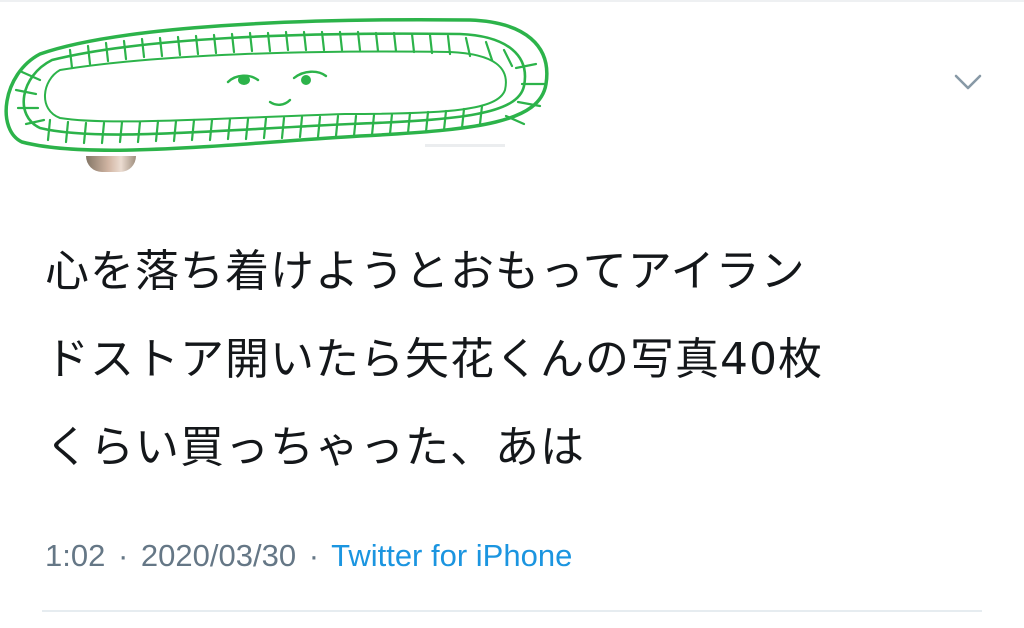 The image size is (1024, 628). I want to click on bottom-divider, so click(512, 611).